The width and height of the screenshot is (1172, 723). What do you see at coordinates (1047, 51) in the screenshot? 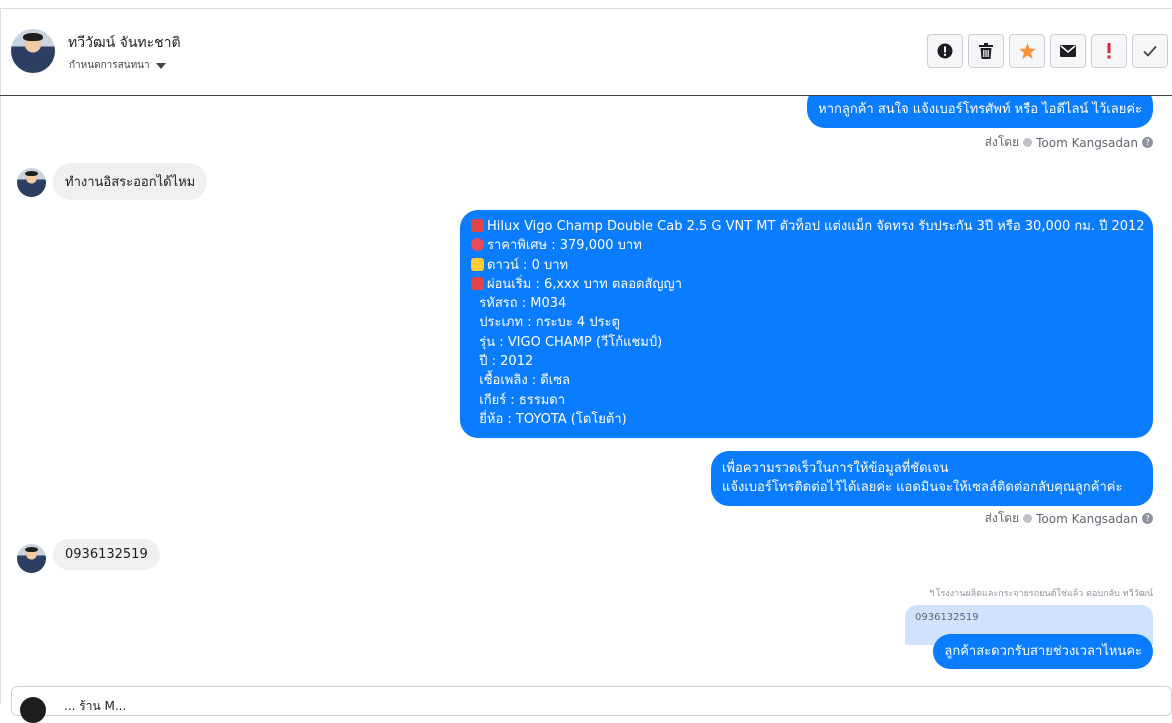
I see `header-toolbar` at bounding box center [1047, 51].